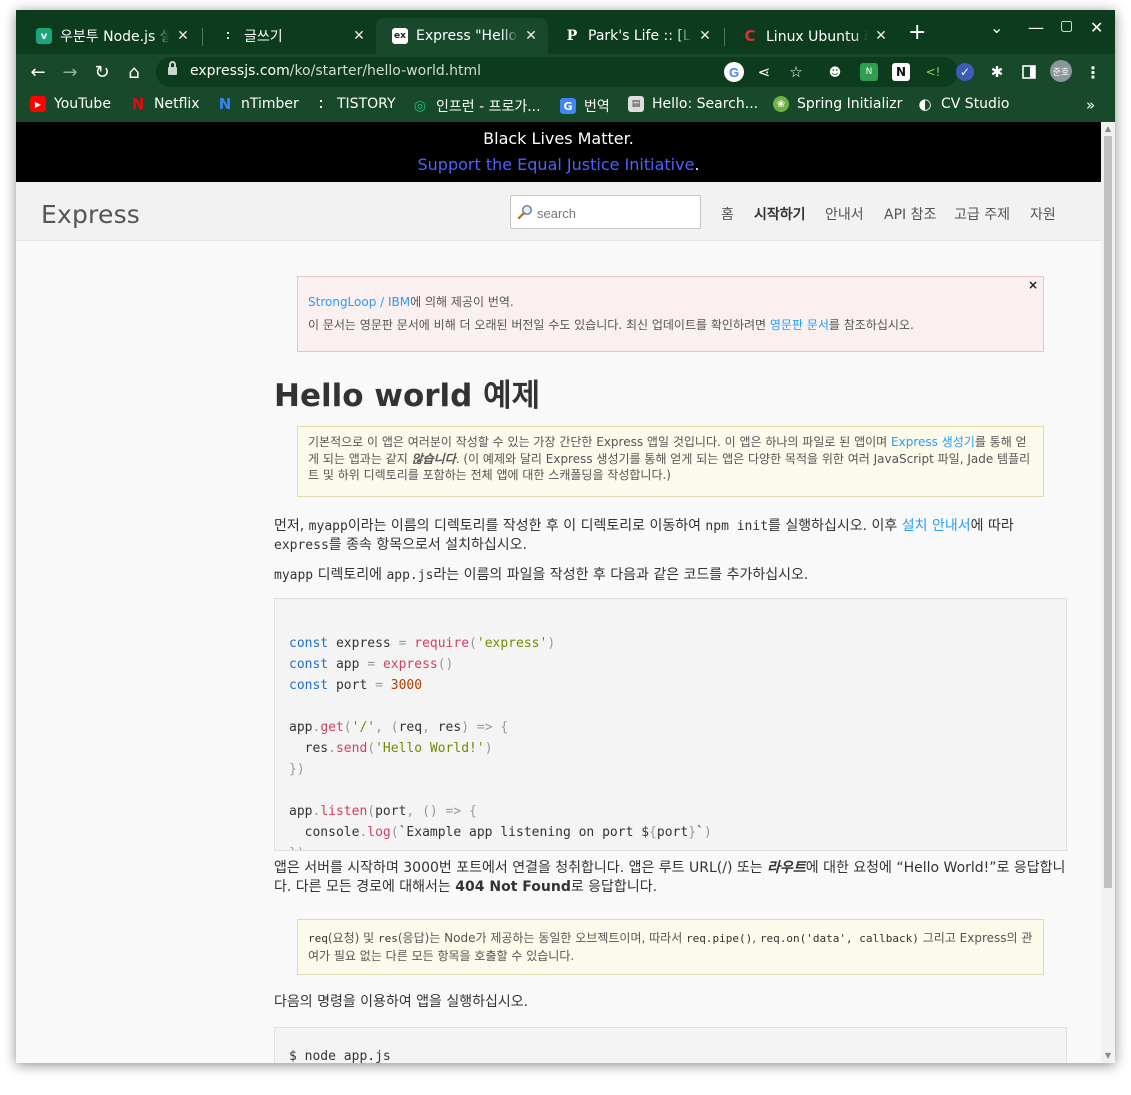 The width and height of the screenshot is (1131, 1095). What do you see at coordinates (411, 302) in the screenshot?
I see `notice-line-1: StrongLoop / IBM에 의해 제공이 번역.` at bounding box center [411, 302].